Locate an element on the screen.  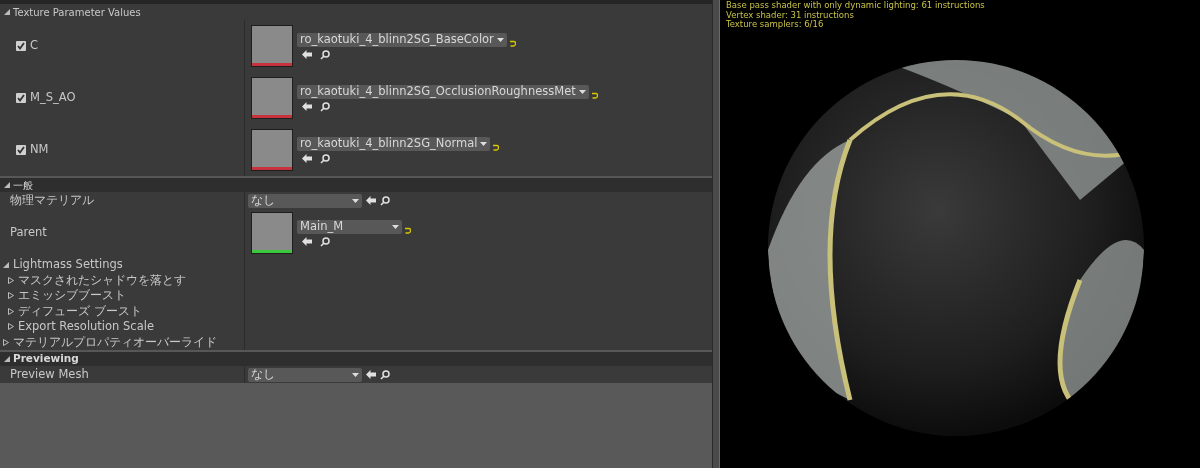
panel-splitter is located at coordinates (716, 234).